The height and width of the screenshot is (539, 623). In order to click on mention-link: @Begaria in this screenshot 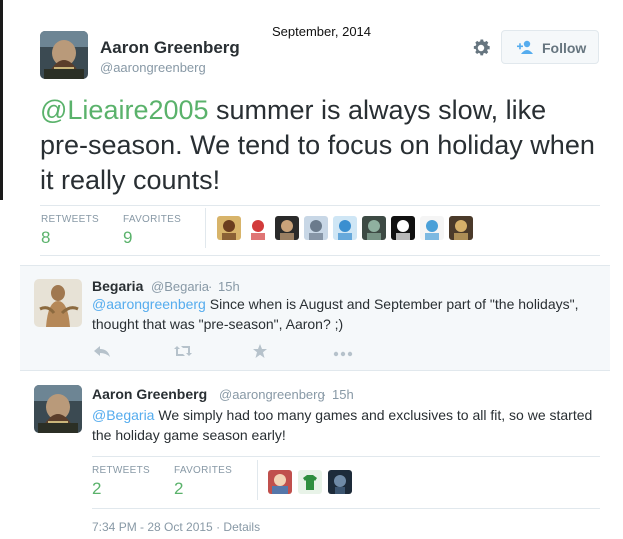, I will do `click(123, 415)`.